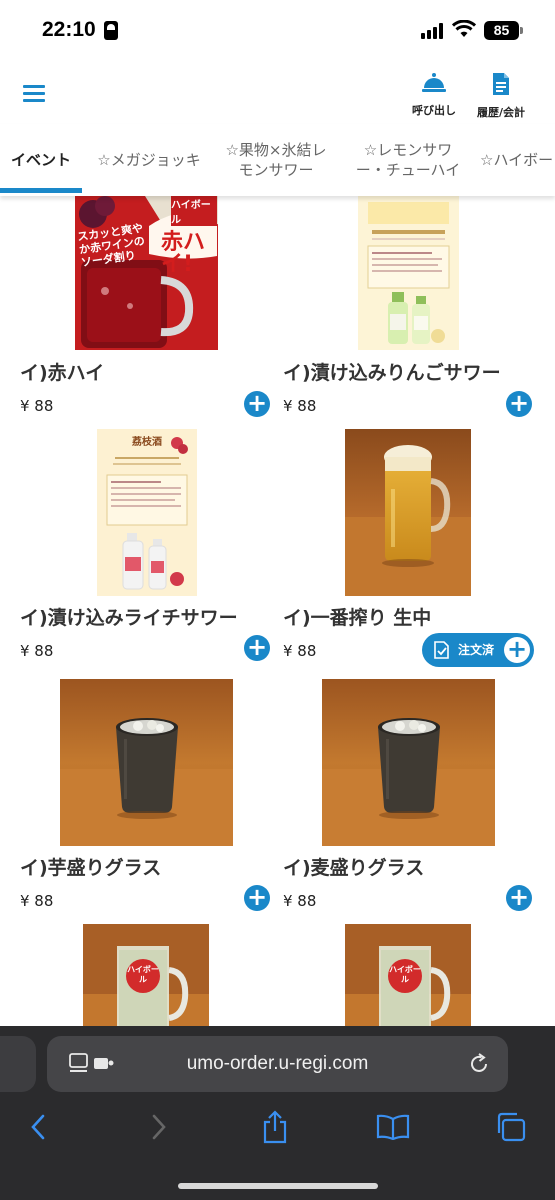  Describe the element at coordinates (41, 190) in the screenshot. I see `active-tab-indicator` at that location.